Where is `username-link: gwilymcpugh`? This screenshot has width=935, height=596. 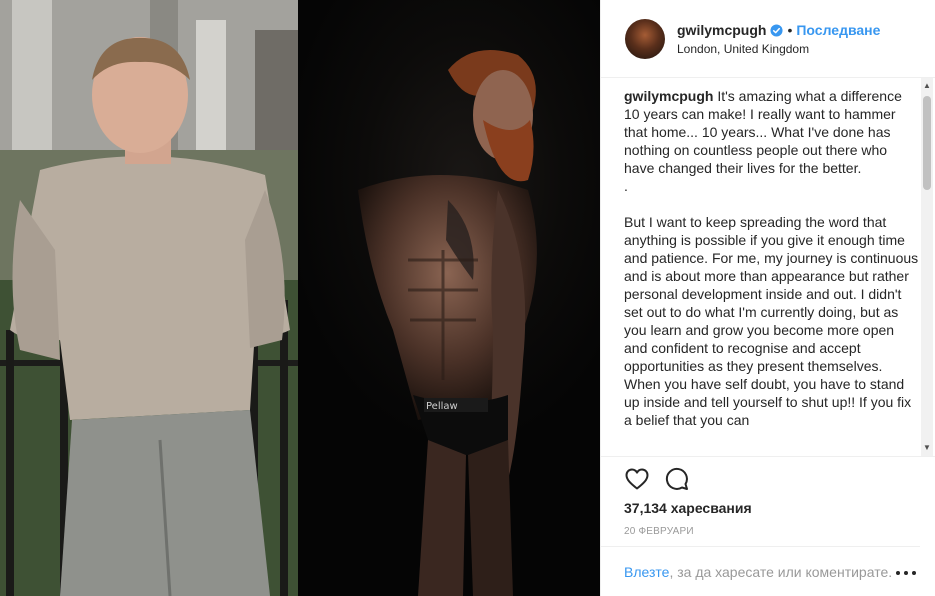
username-link: gwilymcpugh is located at coordinates (721, 30).